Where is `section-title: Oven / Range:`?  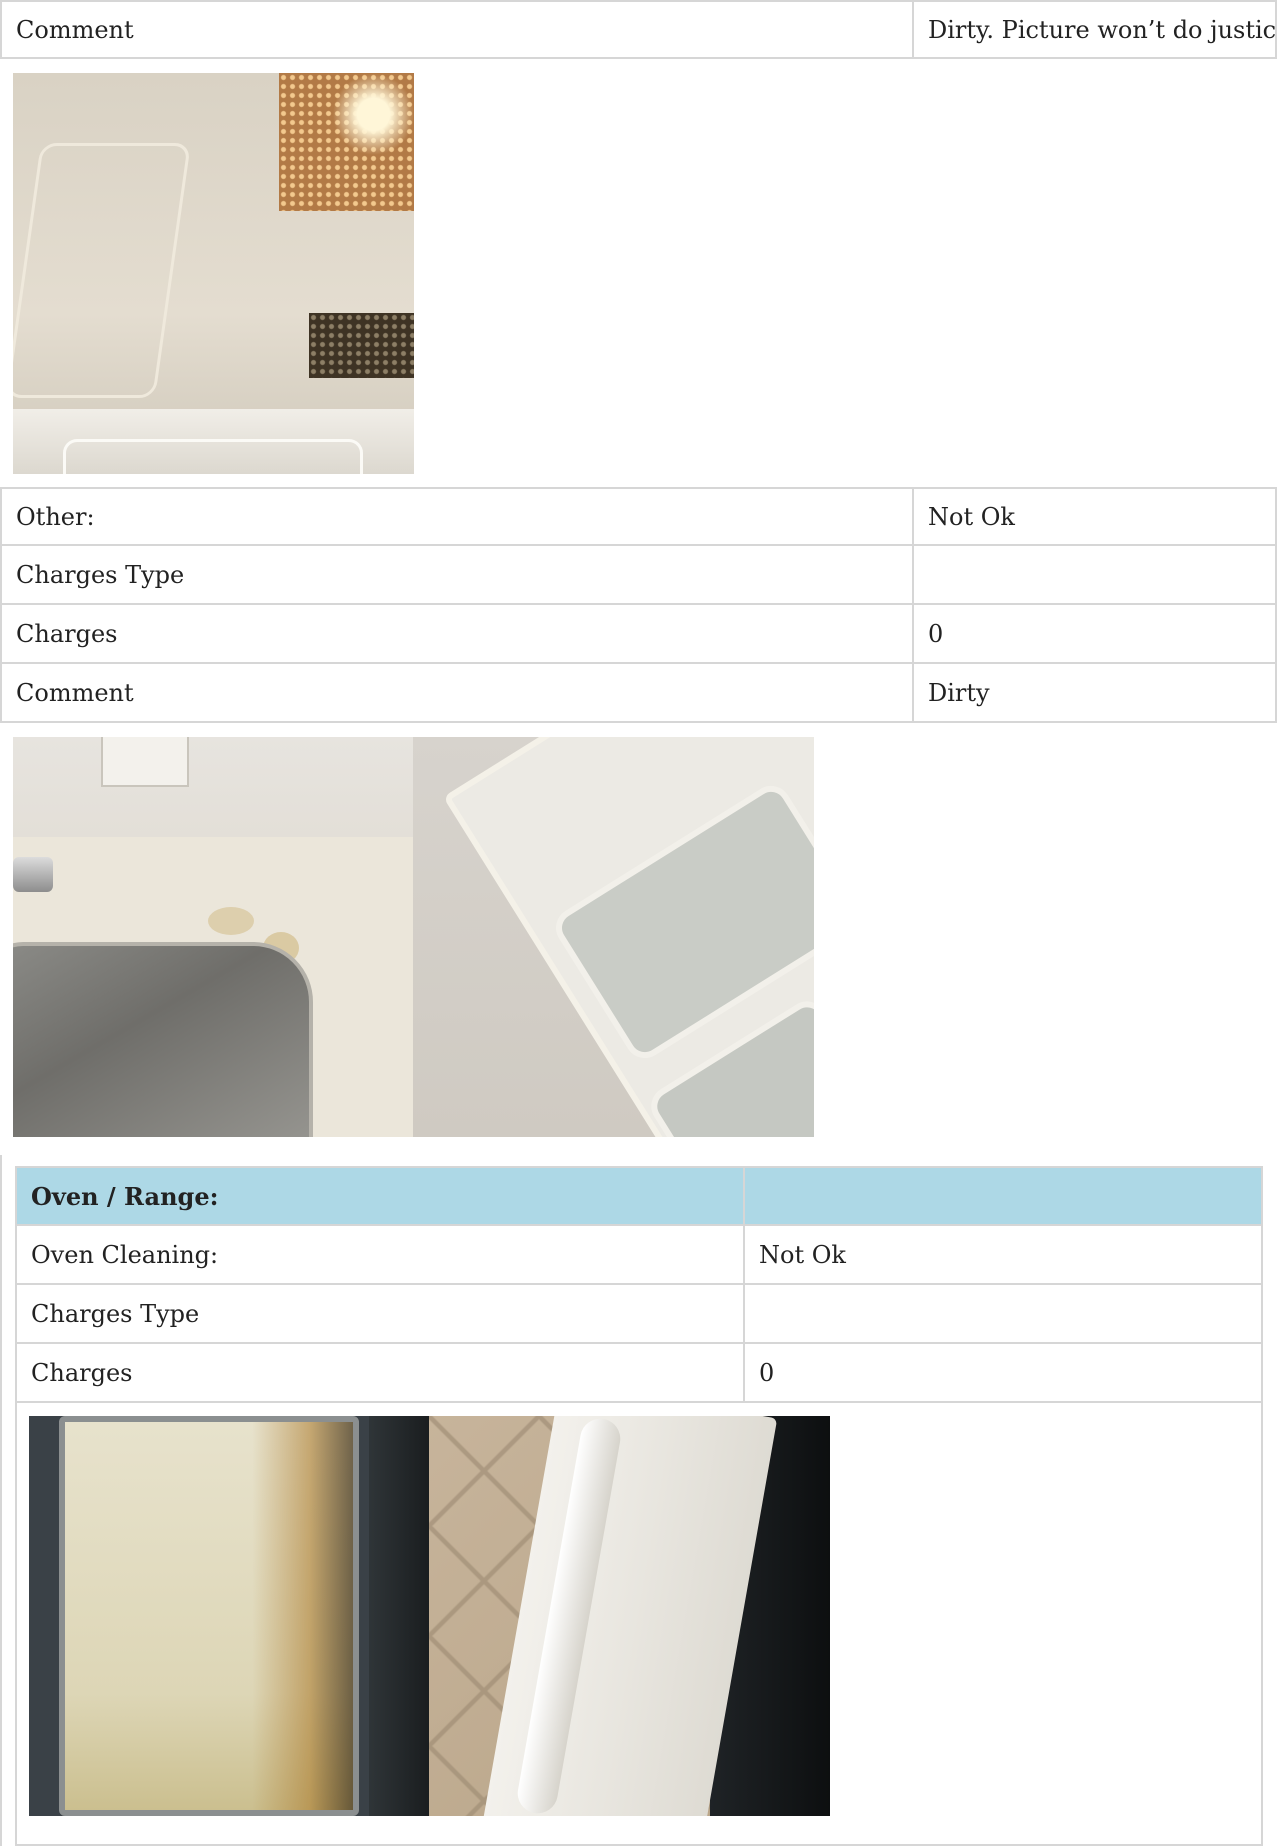
section-title: Oven / Range: is located at coordinates (381, 1196).